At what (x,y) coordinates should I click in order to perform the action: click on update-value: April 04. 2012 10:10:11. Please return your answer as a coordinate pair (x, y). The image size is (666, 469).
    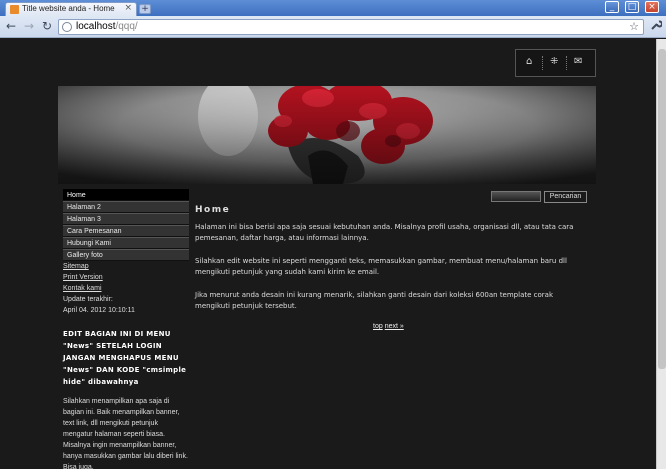
    Looking at the image, I should click on (99, 310).